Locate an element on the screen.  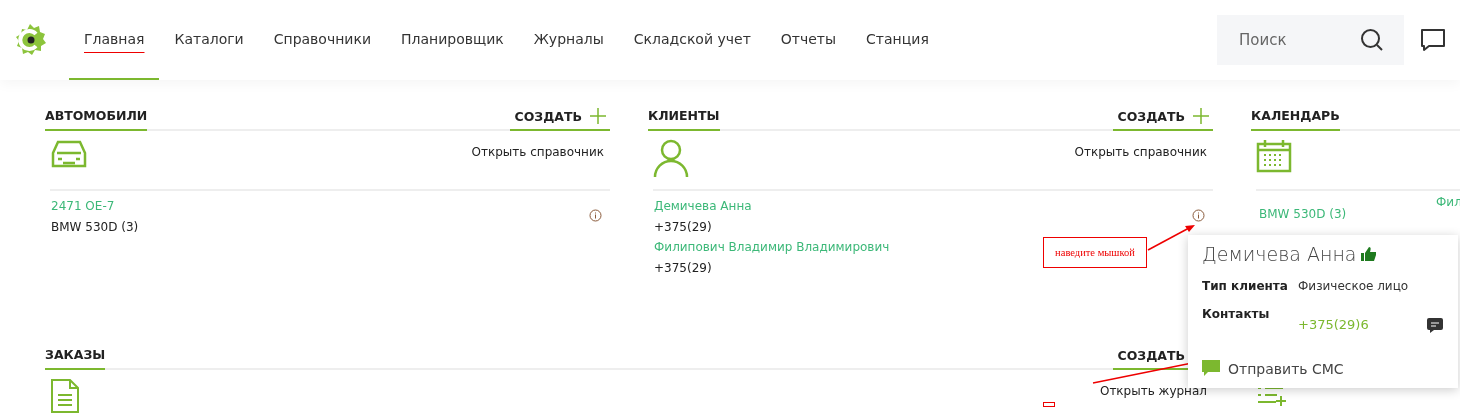
nav-tab: Отчеты is located at coordinates (808, 40).